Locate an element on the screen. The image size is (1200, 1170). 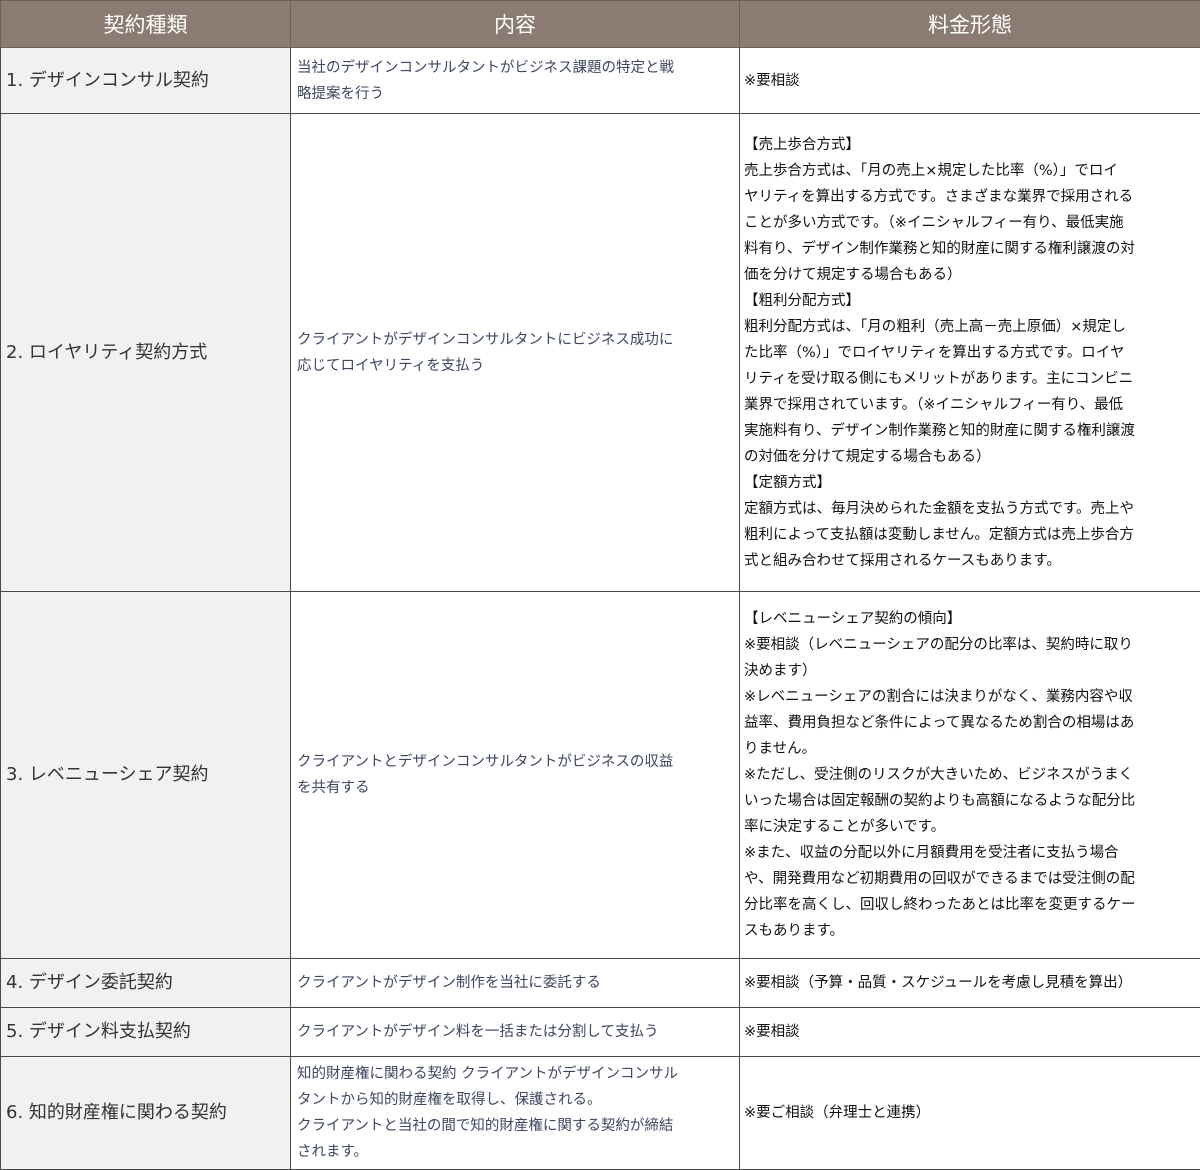
content-cell: 当社のデザインコンサルタントがビジネス課題の特定と戦 略提案を行う is located at coordinates (515, 80).